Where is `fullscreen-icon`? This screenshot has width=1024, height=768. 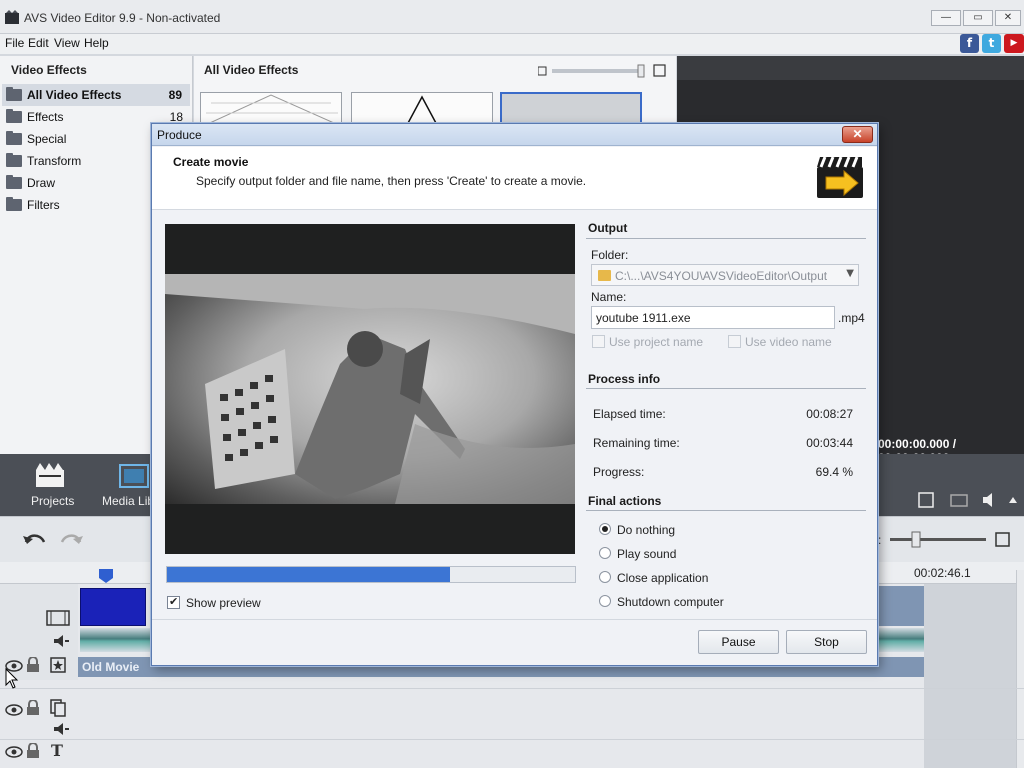
fullscreen-icon is located at coordinates (926, 500).